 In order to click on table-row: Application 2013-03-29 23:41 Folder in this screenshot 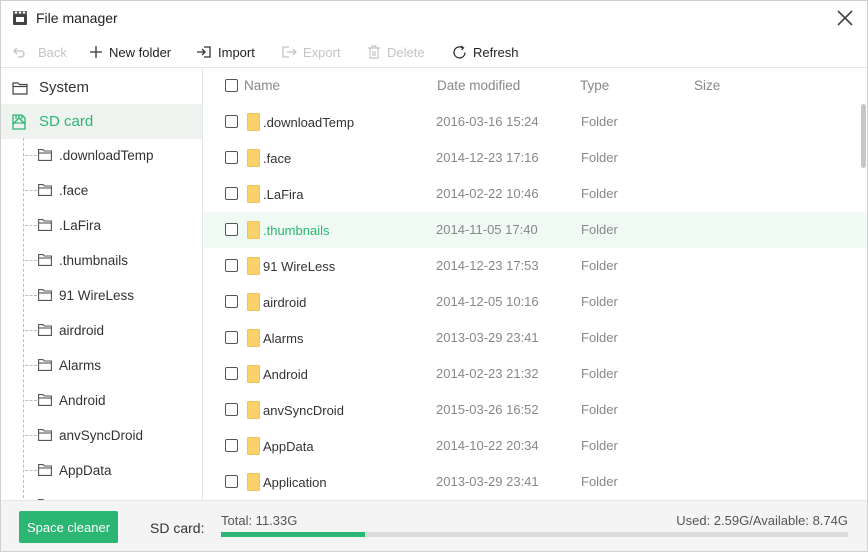, I will do `click(535, 482)`.